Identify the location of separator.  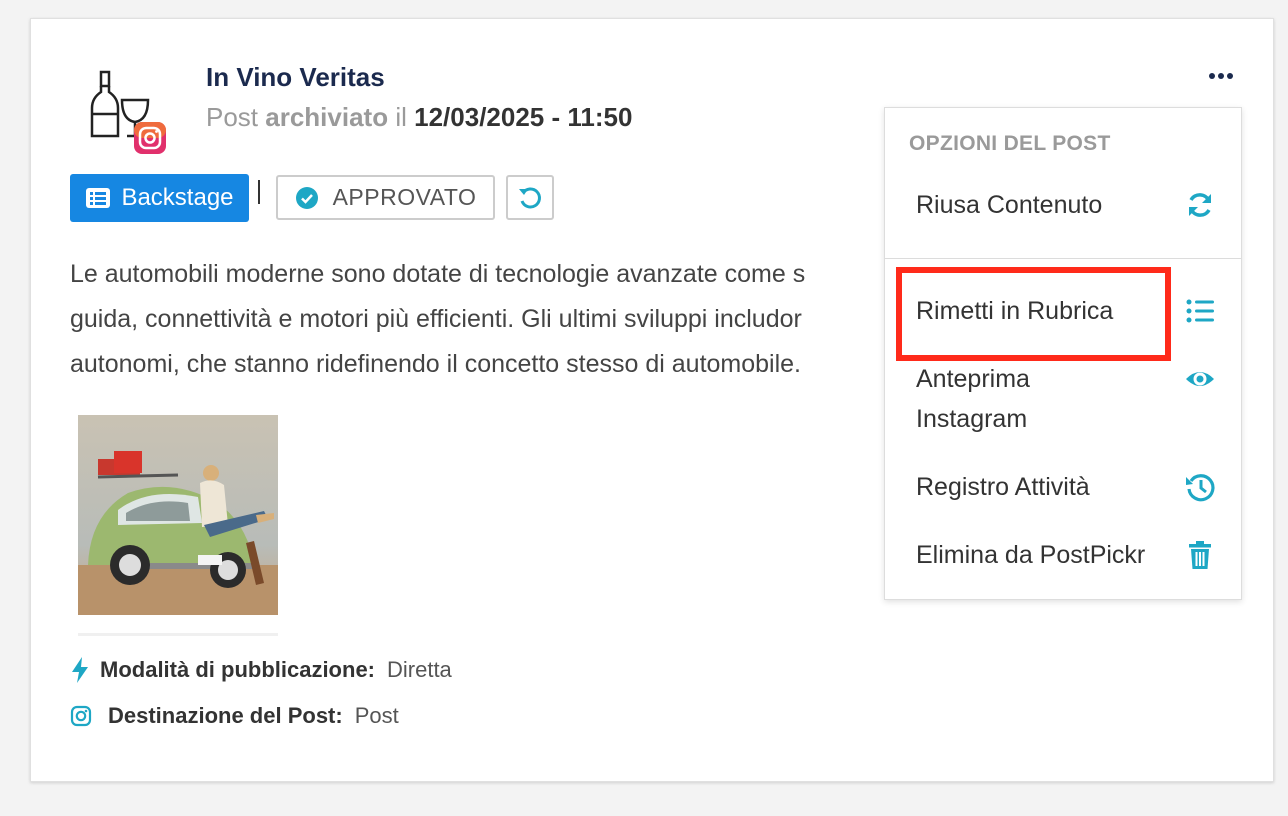
(259, 192).